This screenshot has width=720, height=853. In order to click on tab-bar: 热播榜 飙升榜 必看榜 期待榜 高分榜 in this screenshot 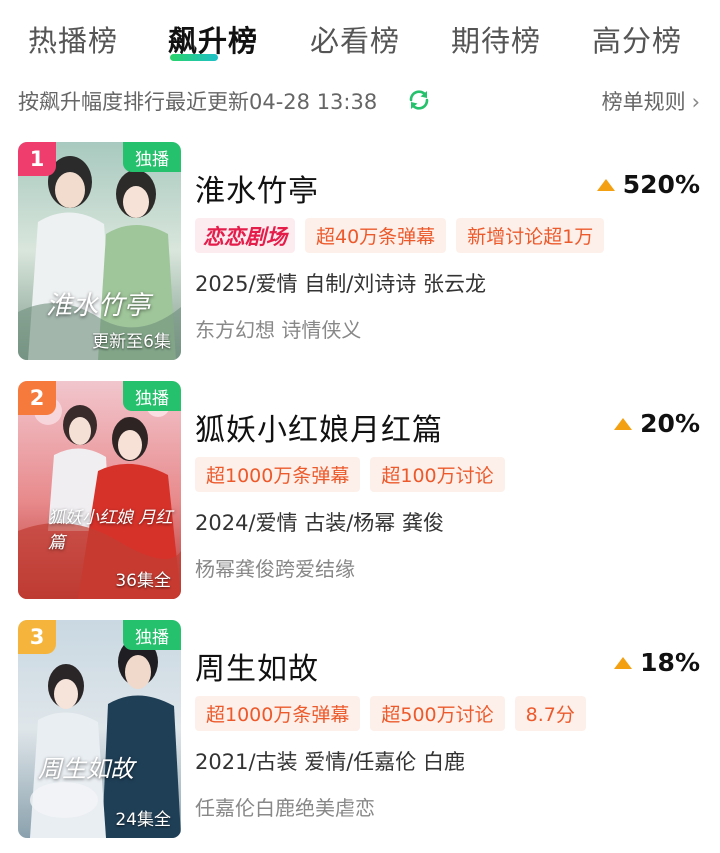, I will do `click(360, 40)`.